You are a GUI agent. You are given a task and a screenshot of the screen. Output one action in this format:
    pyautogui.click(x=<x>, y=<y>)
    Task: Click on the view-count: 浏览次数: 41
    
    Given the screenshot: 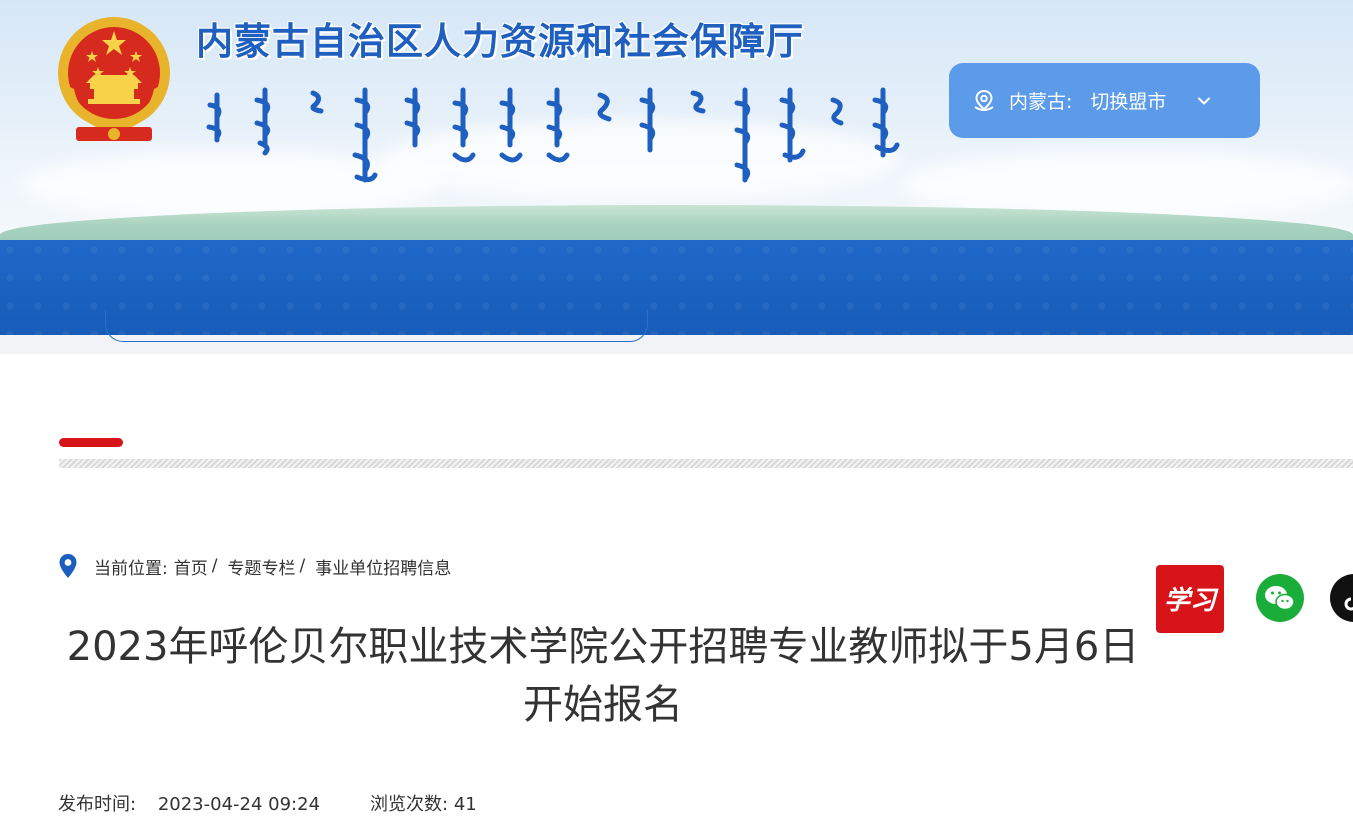 What is the action you would take?
    pyautogui.click(x=423, y=803)
    